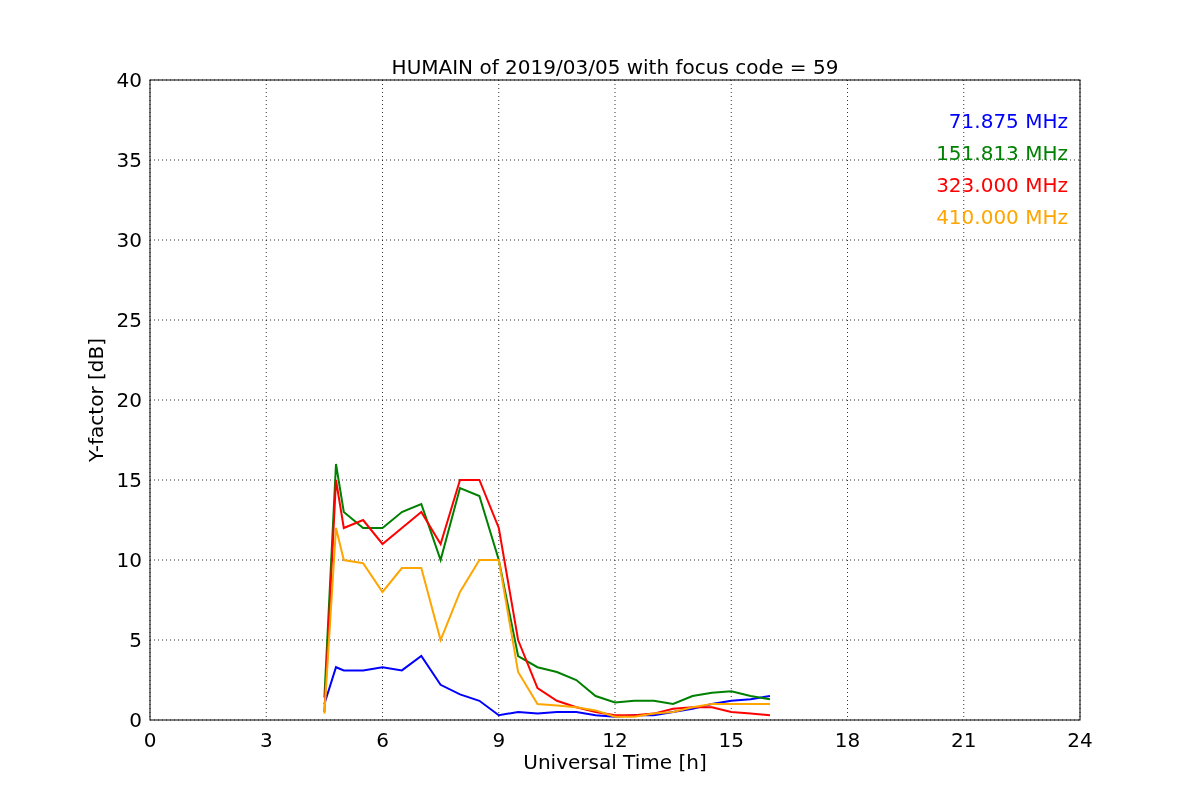 This screenshot has height=800, width=1200. What do you see at coordinates (1008, 121) in the screenshot?
I see `legend-label: 71.875 MHz` at bounding box center [1008, 121].